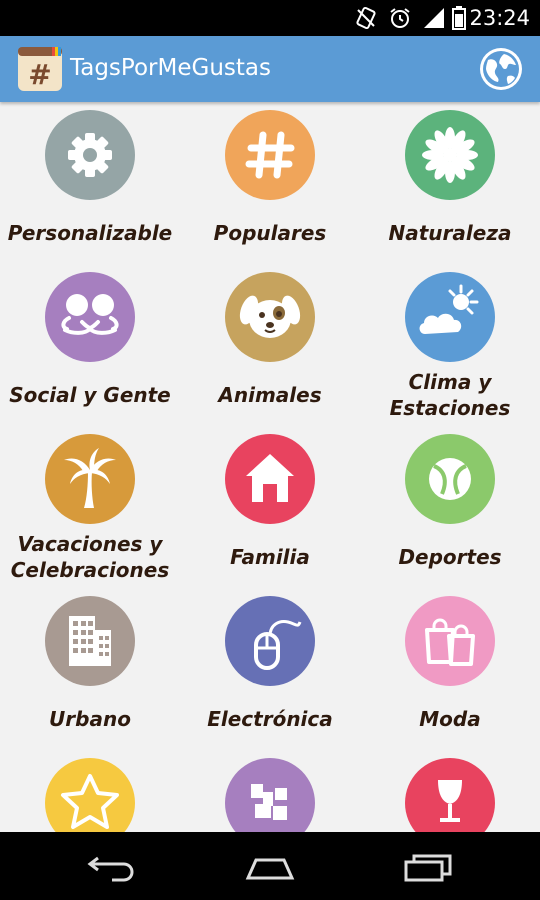 The height and width of the screenshot is (900, 540). Describe the element at coordinates (501, 69) in the screenshot. I see `globe-icon` at that location.